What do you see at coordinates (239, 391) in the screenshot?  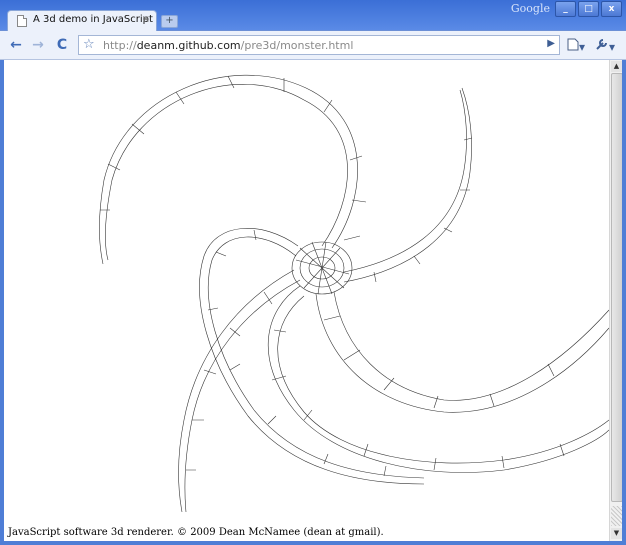 I see `tentacle-left-down` at bounding box center [239, 391].